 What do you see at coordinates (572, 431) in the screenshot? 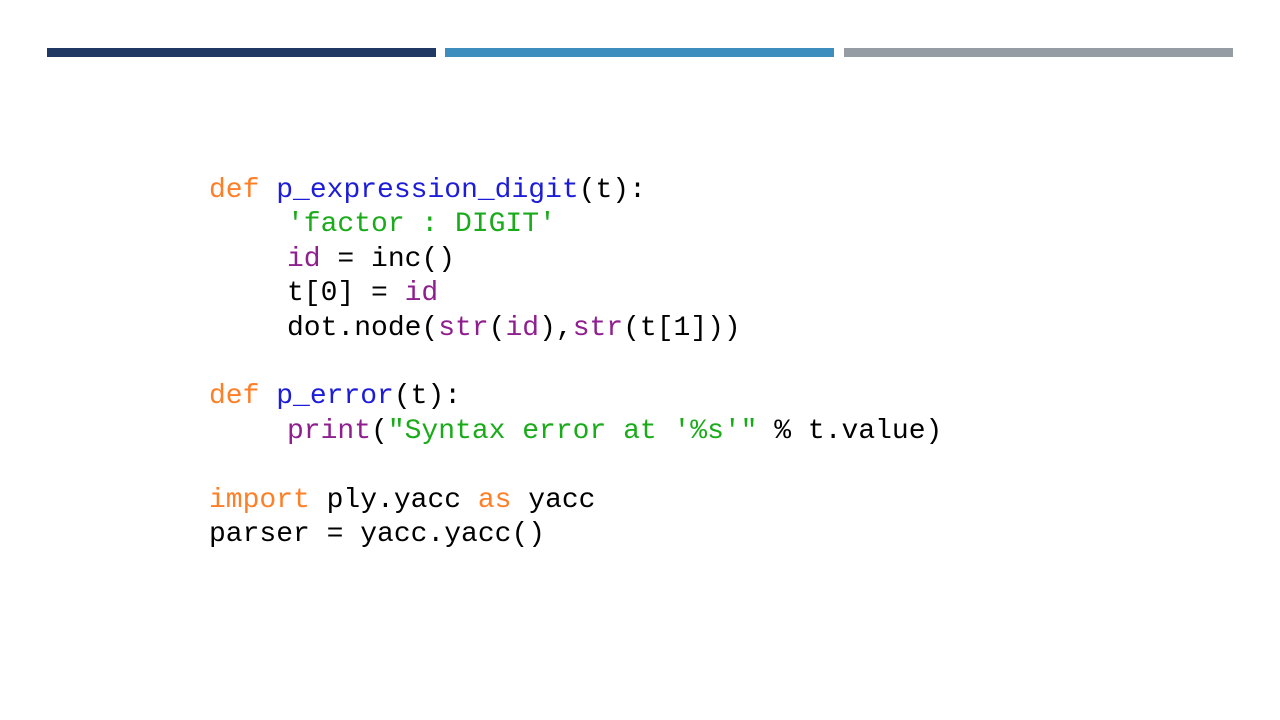
I see `string-literal: "Syntax error at '%s'"` at bounding box center [572, 431].